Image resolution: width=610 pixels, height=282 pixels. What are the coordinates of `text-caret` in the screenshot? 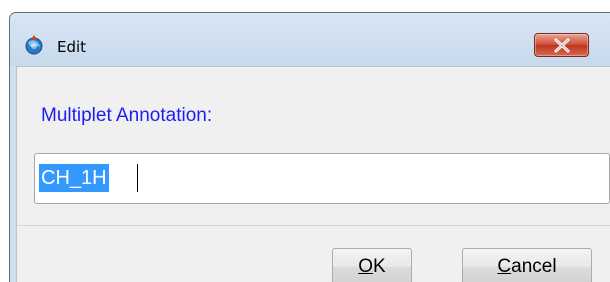 It's located at (137, 178).